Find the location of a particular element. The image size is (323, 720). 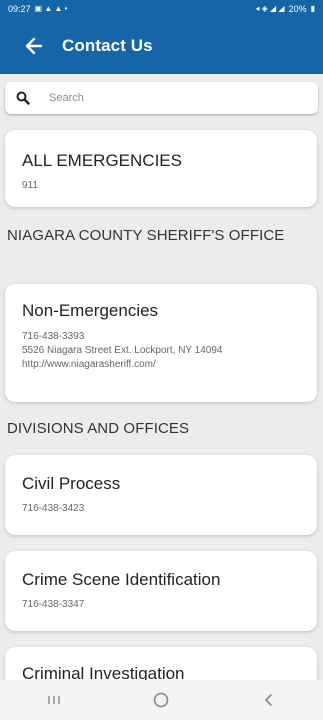

recent-apps-button is located at coordinates (54, 700).